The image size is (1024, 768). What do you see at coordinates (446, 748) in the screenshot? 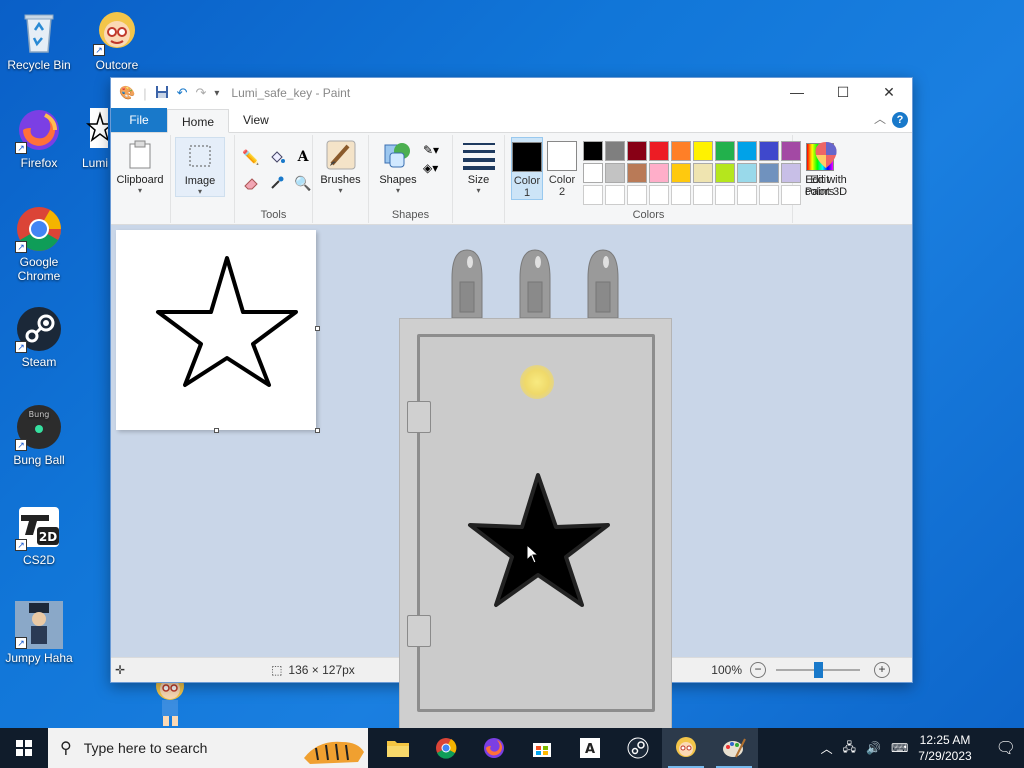
I see `taskbar-chrome` at bounding box center [446, 748].